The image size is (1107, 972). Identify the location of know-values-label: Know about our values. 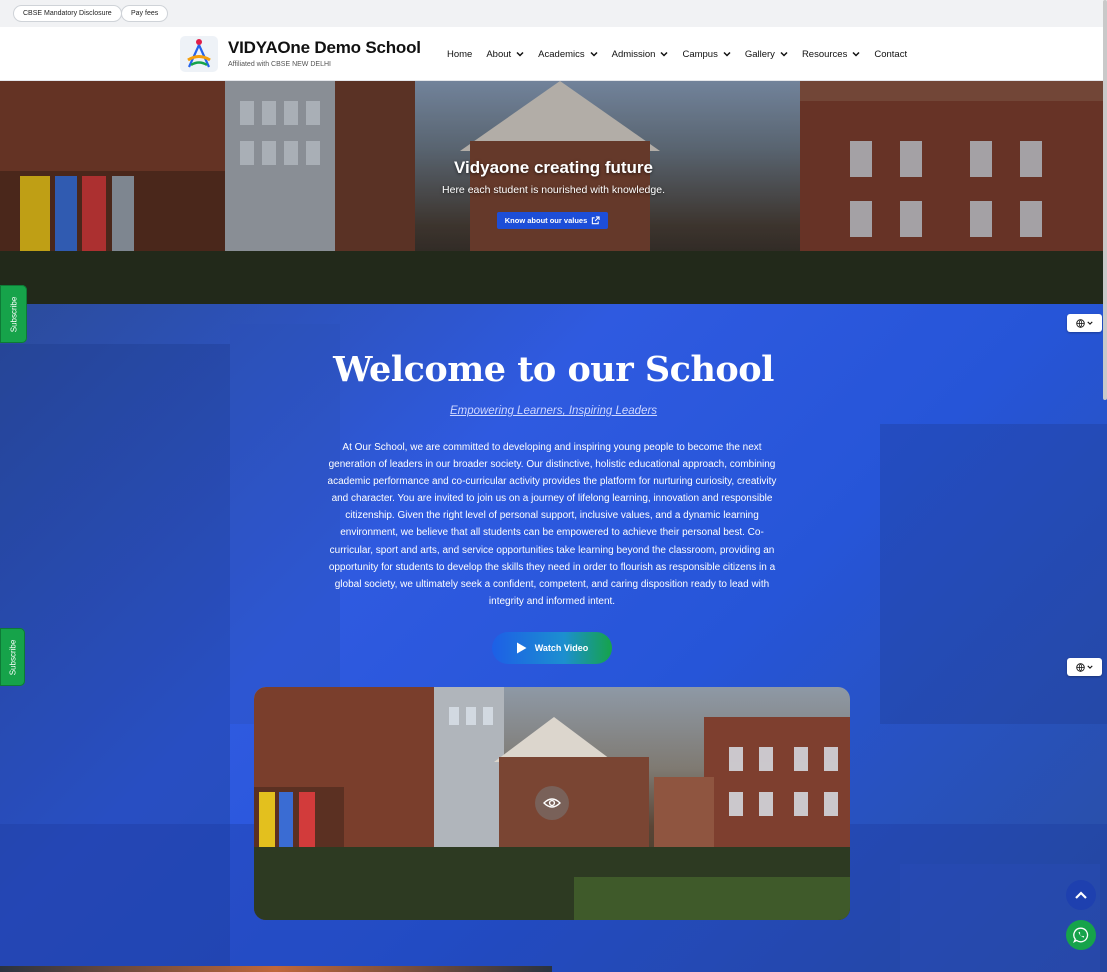
(546, 220).